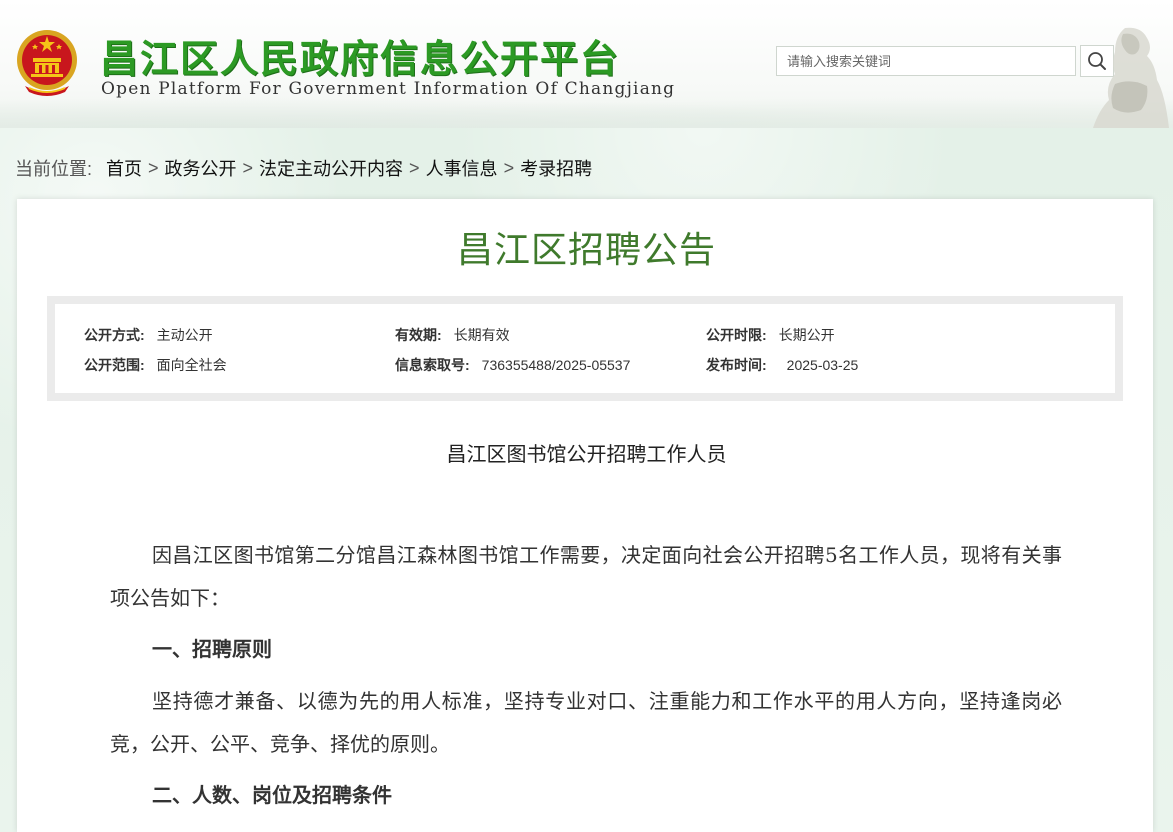 This screenshot has width=1173, height=832. Describe the element at coordinates (418, 335) in the screenshot. I see `meta-label: 有效期:` at that location.